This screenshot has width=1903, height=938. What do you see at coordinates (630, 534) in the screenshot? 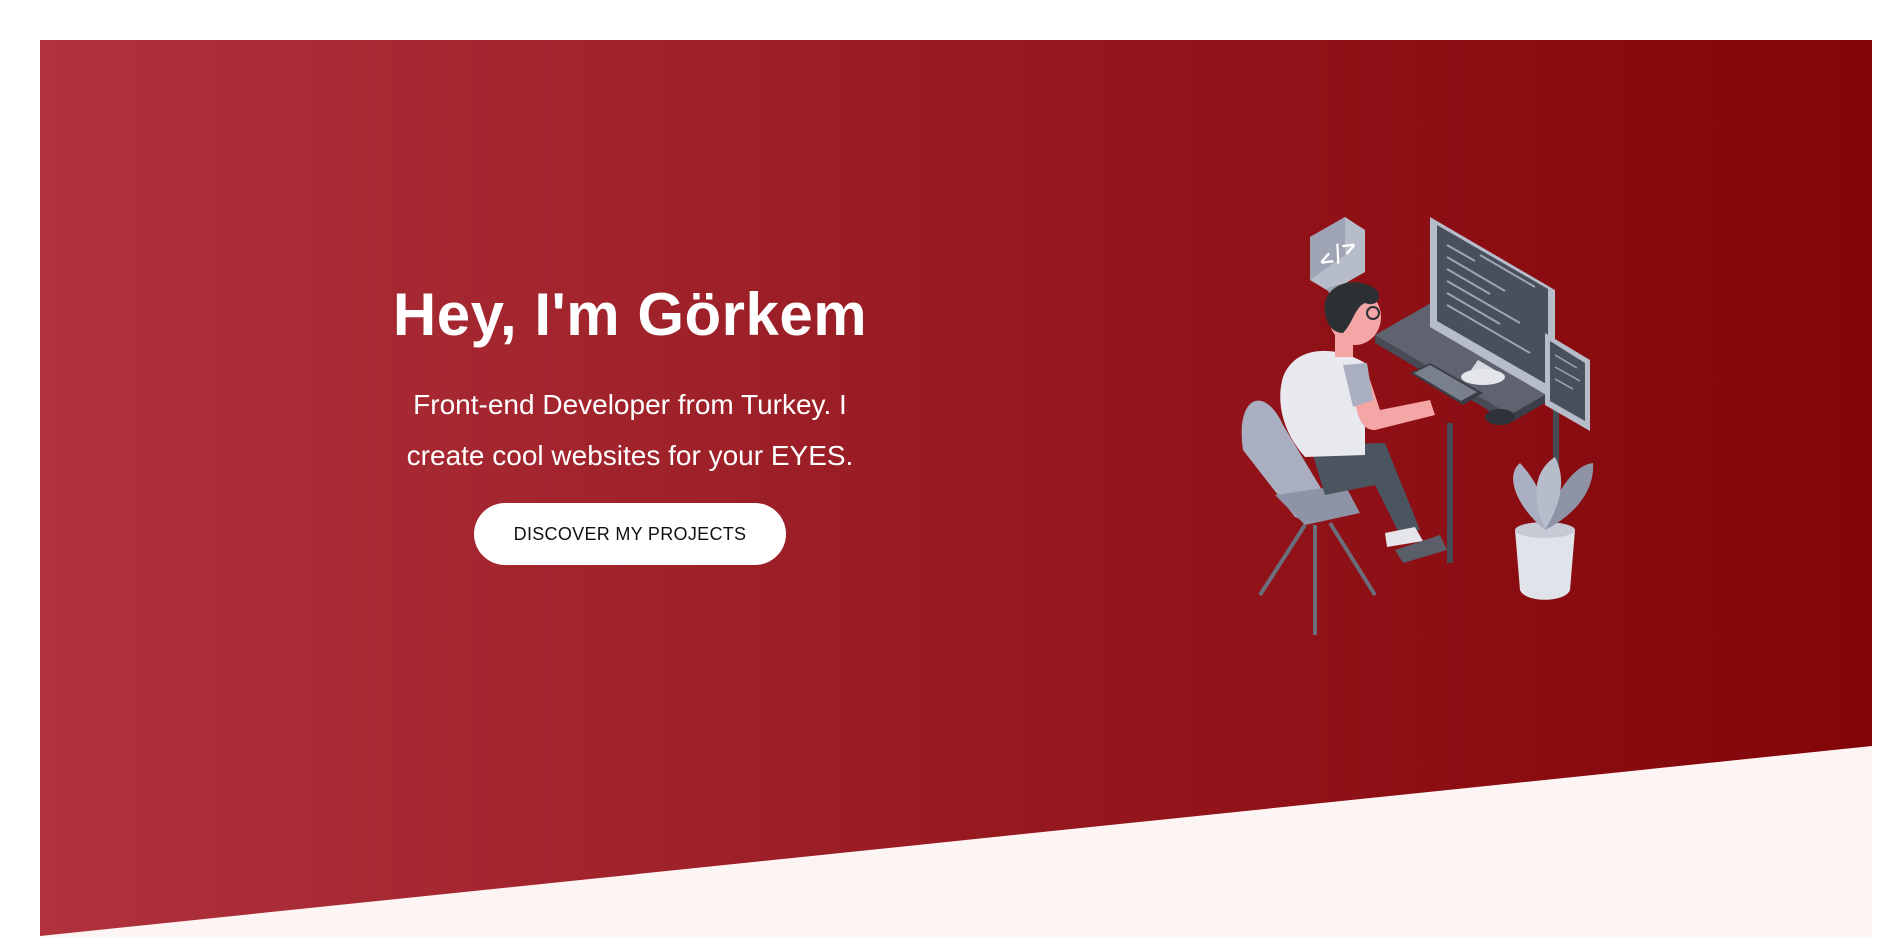
I see `discover-projects-button: DISCOVER MY PROJECTS` at bounding box center [630, 534].